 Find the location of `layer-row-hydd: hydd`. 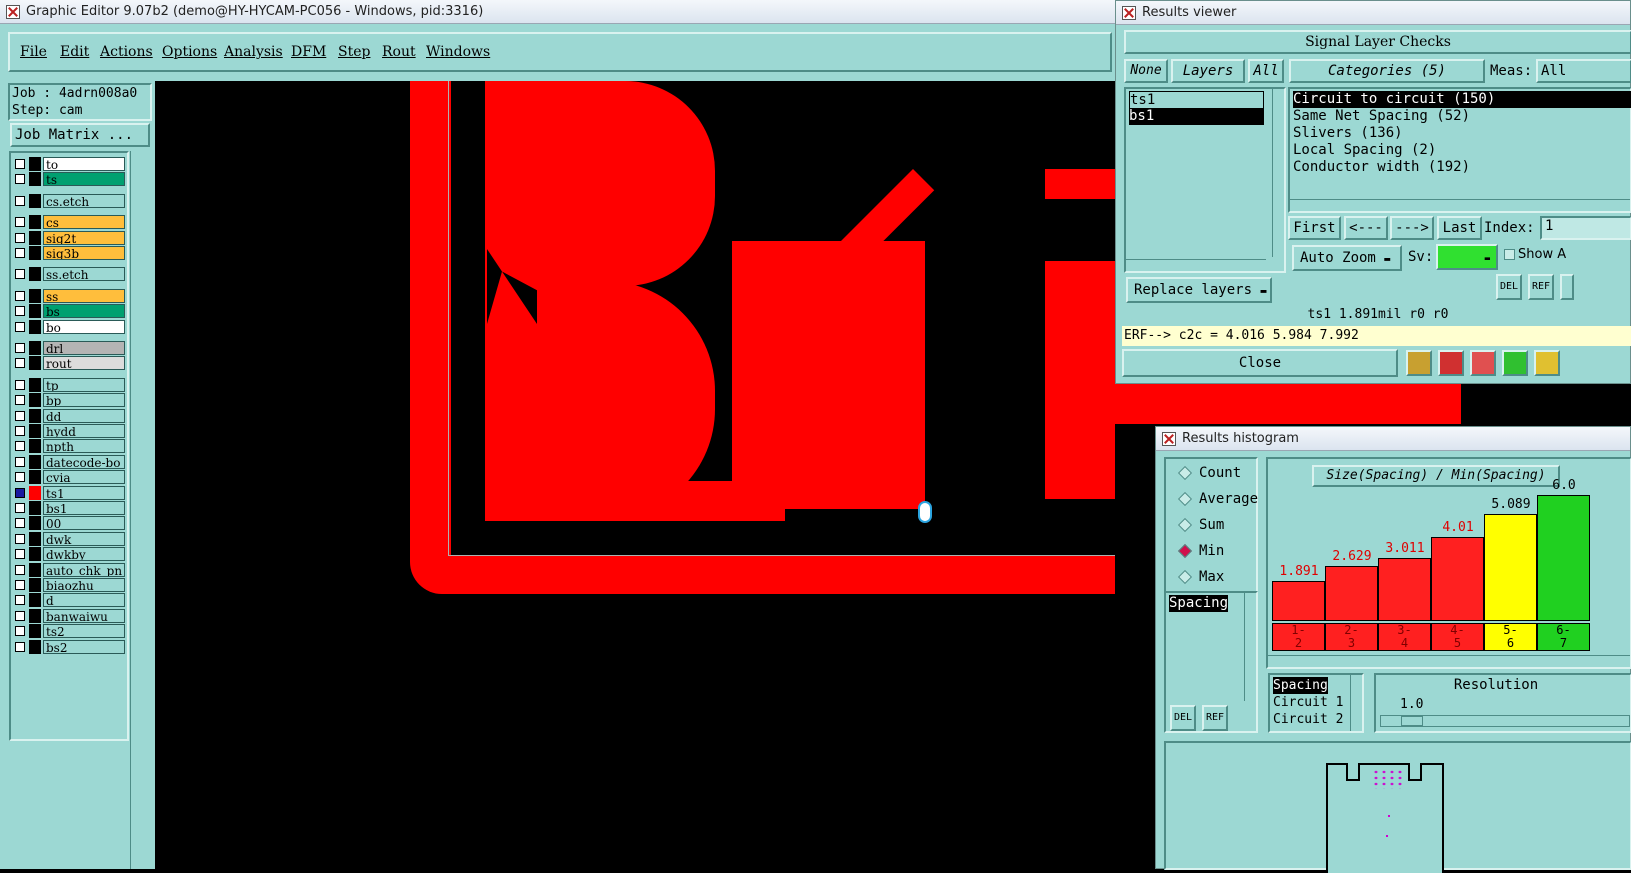

layer-row-hydd: hydd is located at coordinates (69, 431).